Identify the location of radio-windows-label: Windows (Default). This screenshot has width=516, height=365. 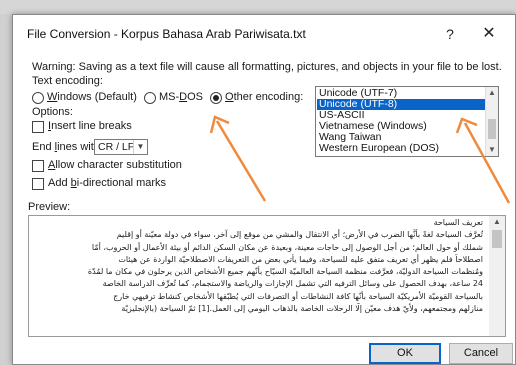
(92, 97).